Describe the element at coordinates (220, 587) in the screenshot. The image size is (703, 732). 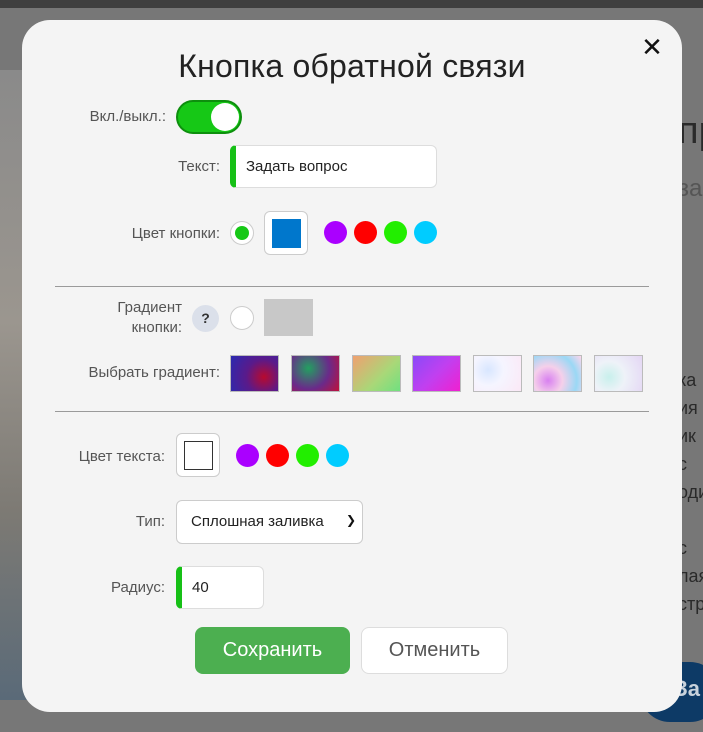
I see `radius-input` at that location.